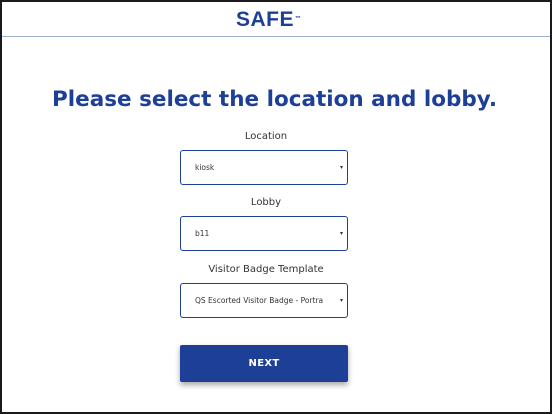  Describe the element at coordinates (266, 202) in the screenshot. I see `lobby-label: Lobby` at that location.